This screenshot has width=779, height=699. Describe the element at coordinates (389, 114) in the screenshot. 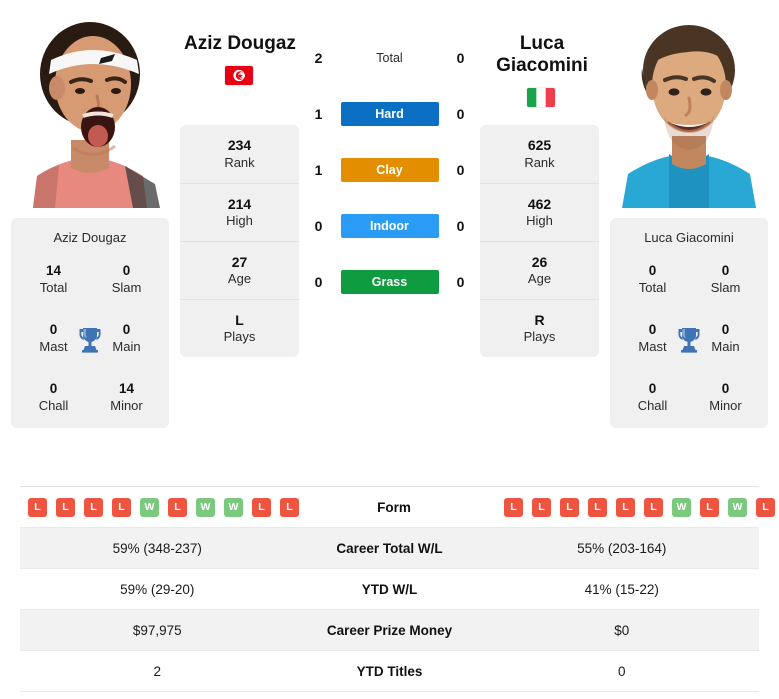

I see `surface-label-hard: Hard` at that location.